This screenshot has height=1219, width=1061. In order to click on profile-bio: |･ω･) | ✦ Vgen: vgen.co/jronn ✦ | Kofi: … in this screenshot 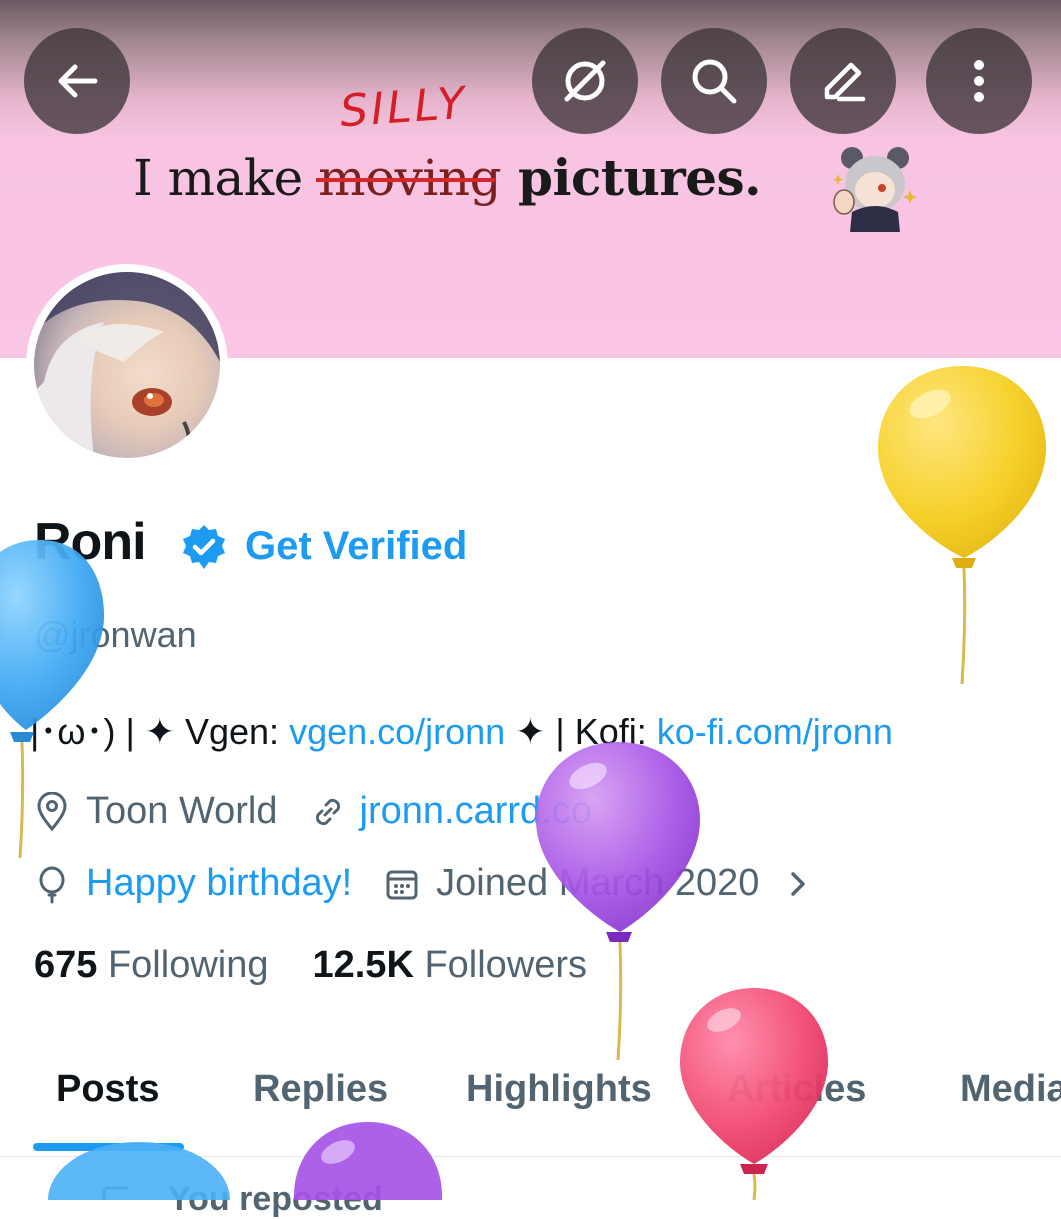, I will do `click(461, 731)`.